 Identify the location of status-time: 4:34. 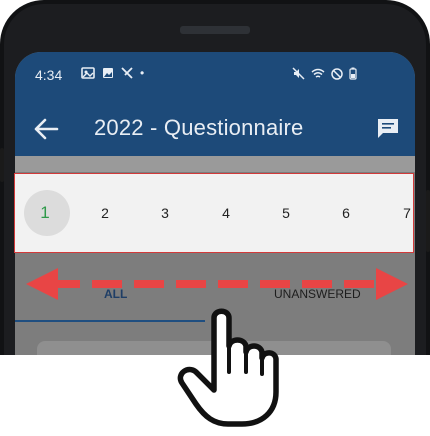
(49, 75).